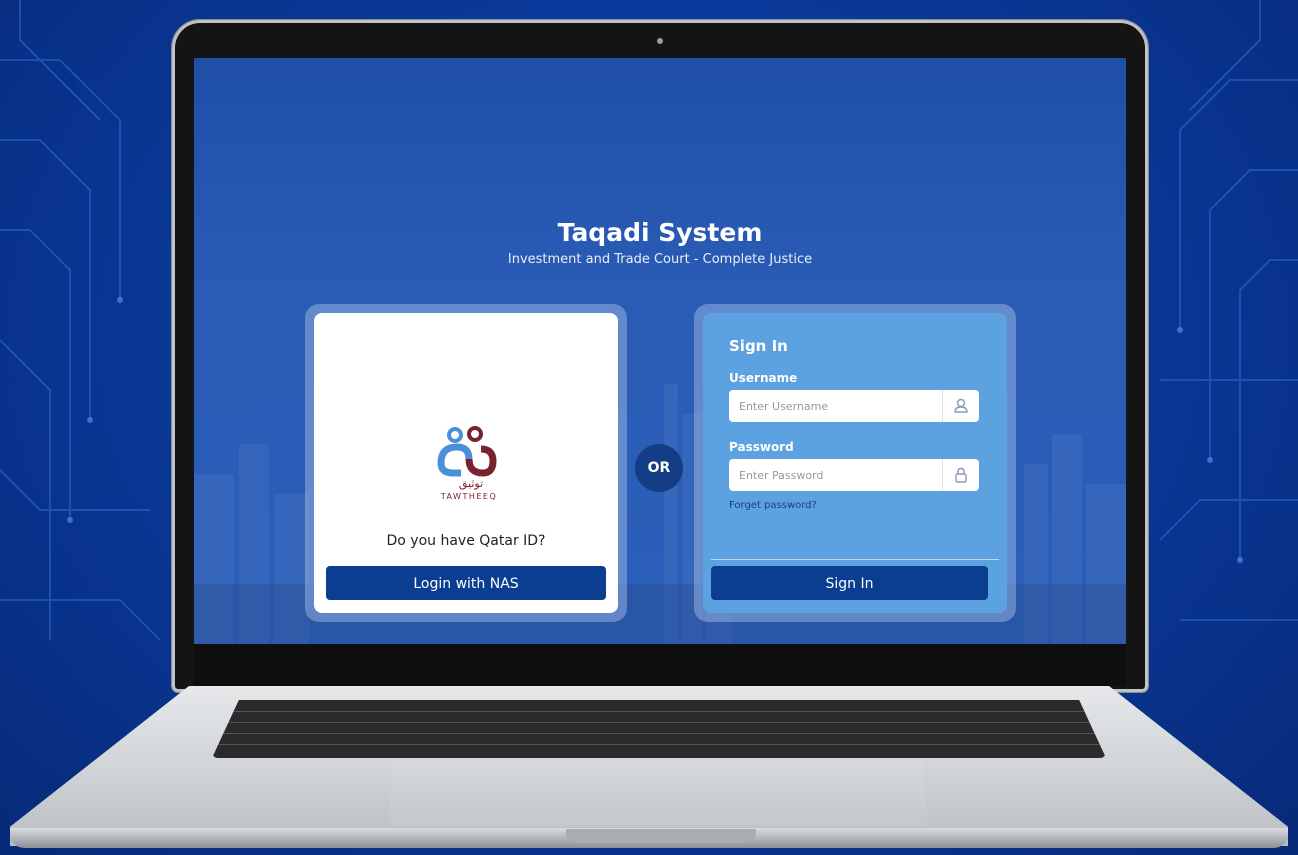 The height and width of the screenshot is (855, 1298). Describe the element at coordinates (466, 541) in the screenshot. I see `qatar-id-question: Do you have Qatar ID?` at that location.